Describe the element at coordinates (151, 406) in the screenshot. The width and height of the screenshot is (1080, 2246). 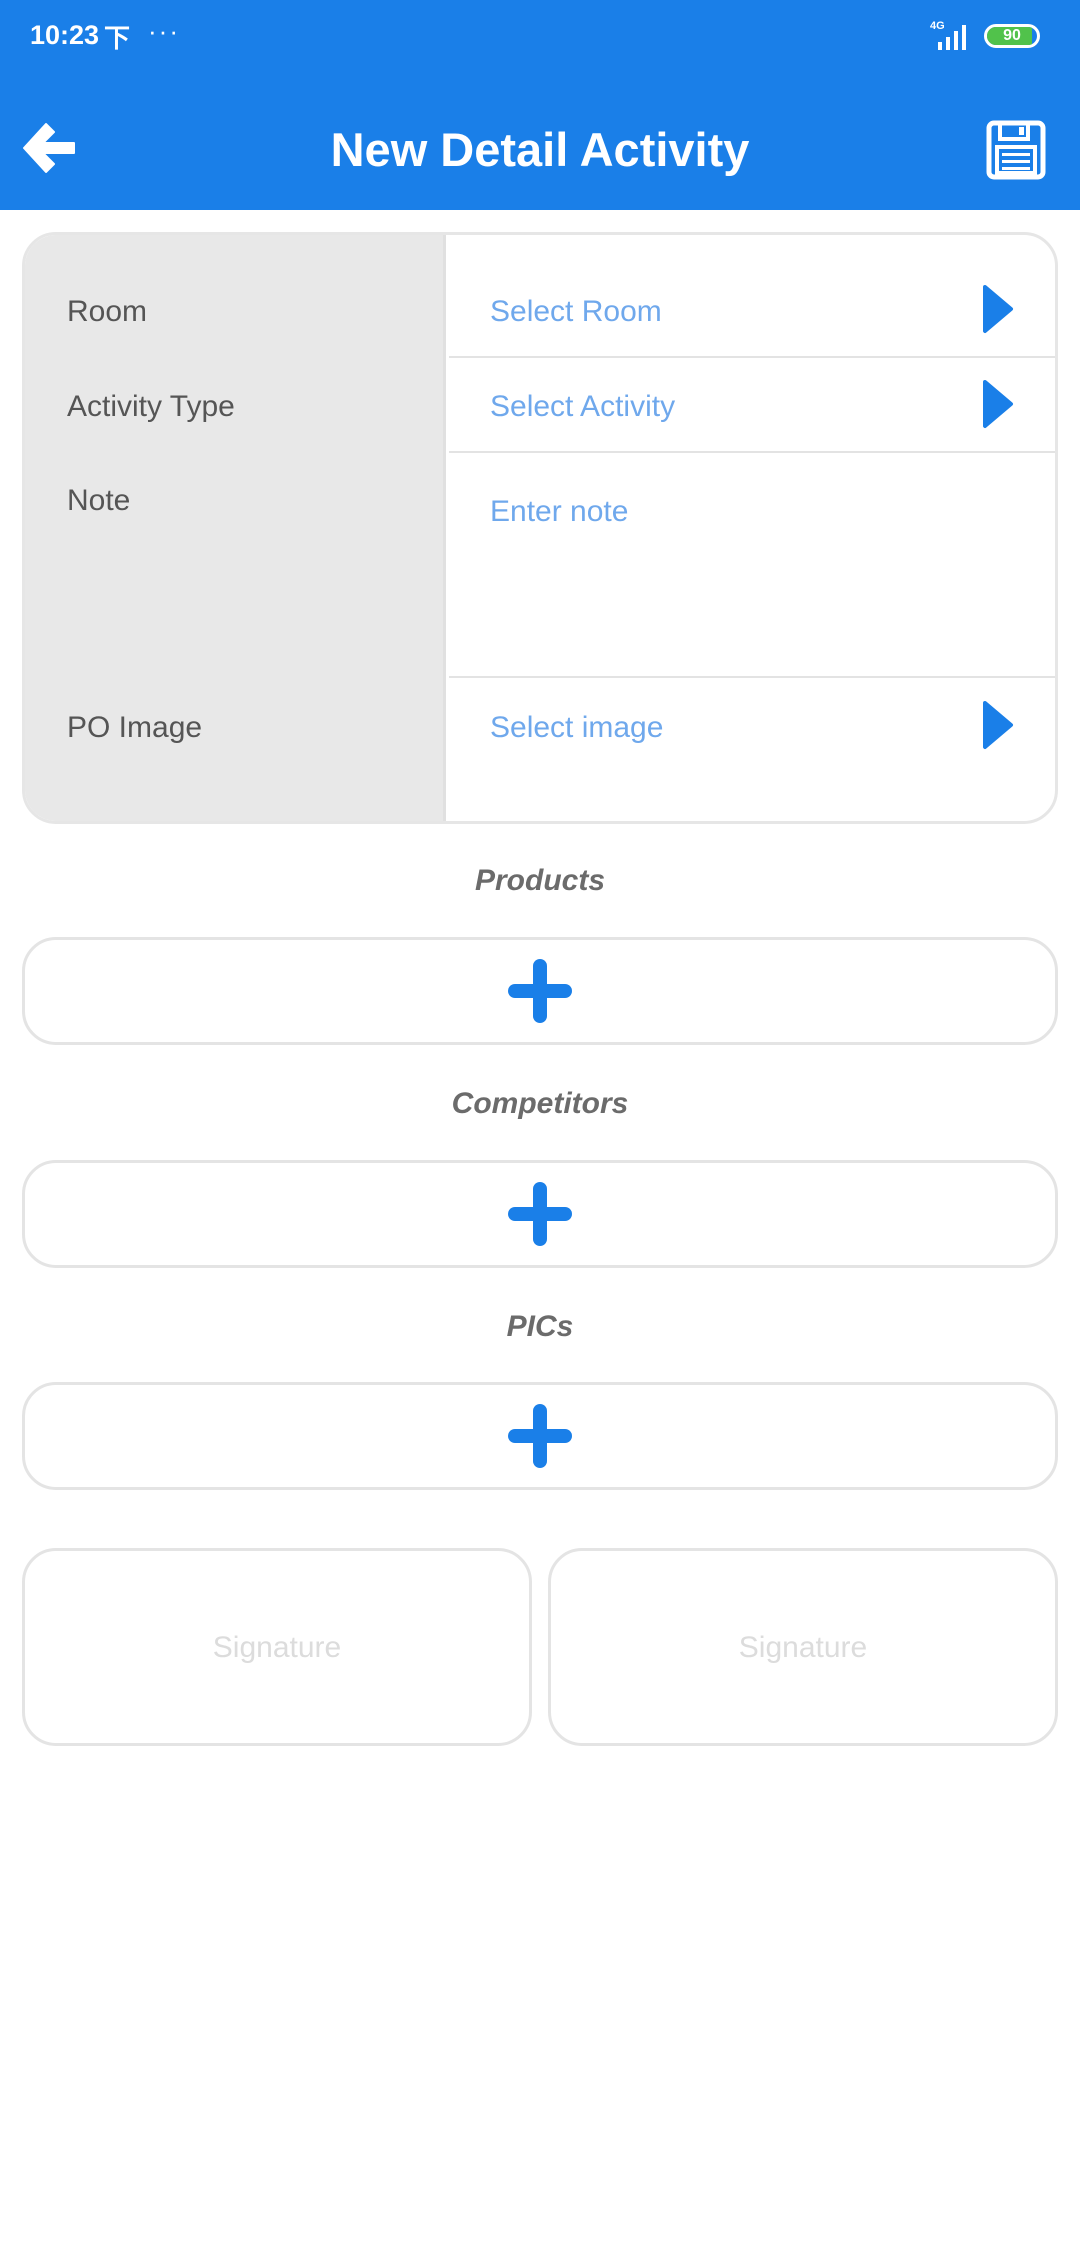
I see `activity-type-label: Activity Type` at that location.